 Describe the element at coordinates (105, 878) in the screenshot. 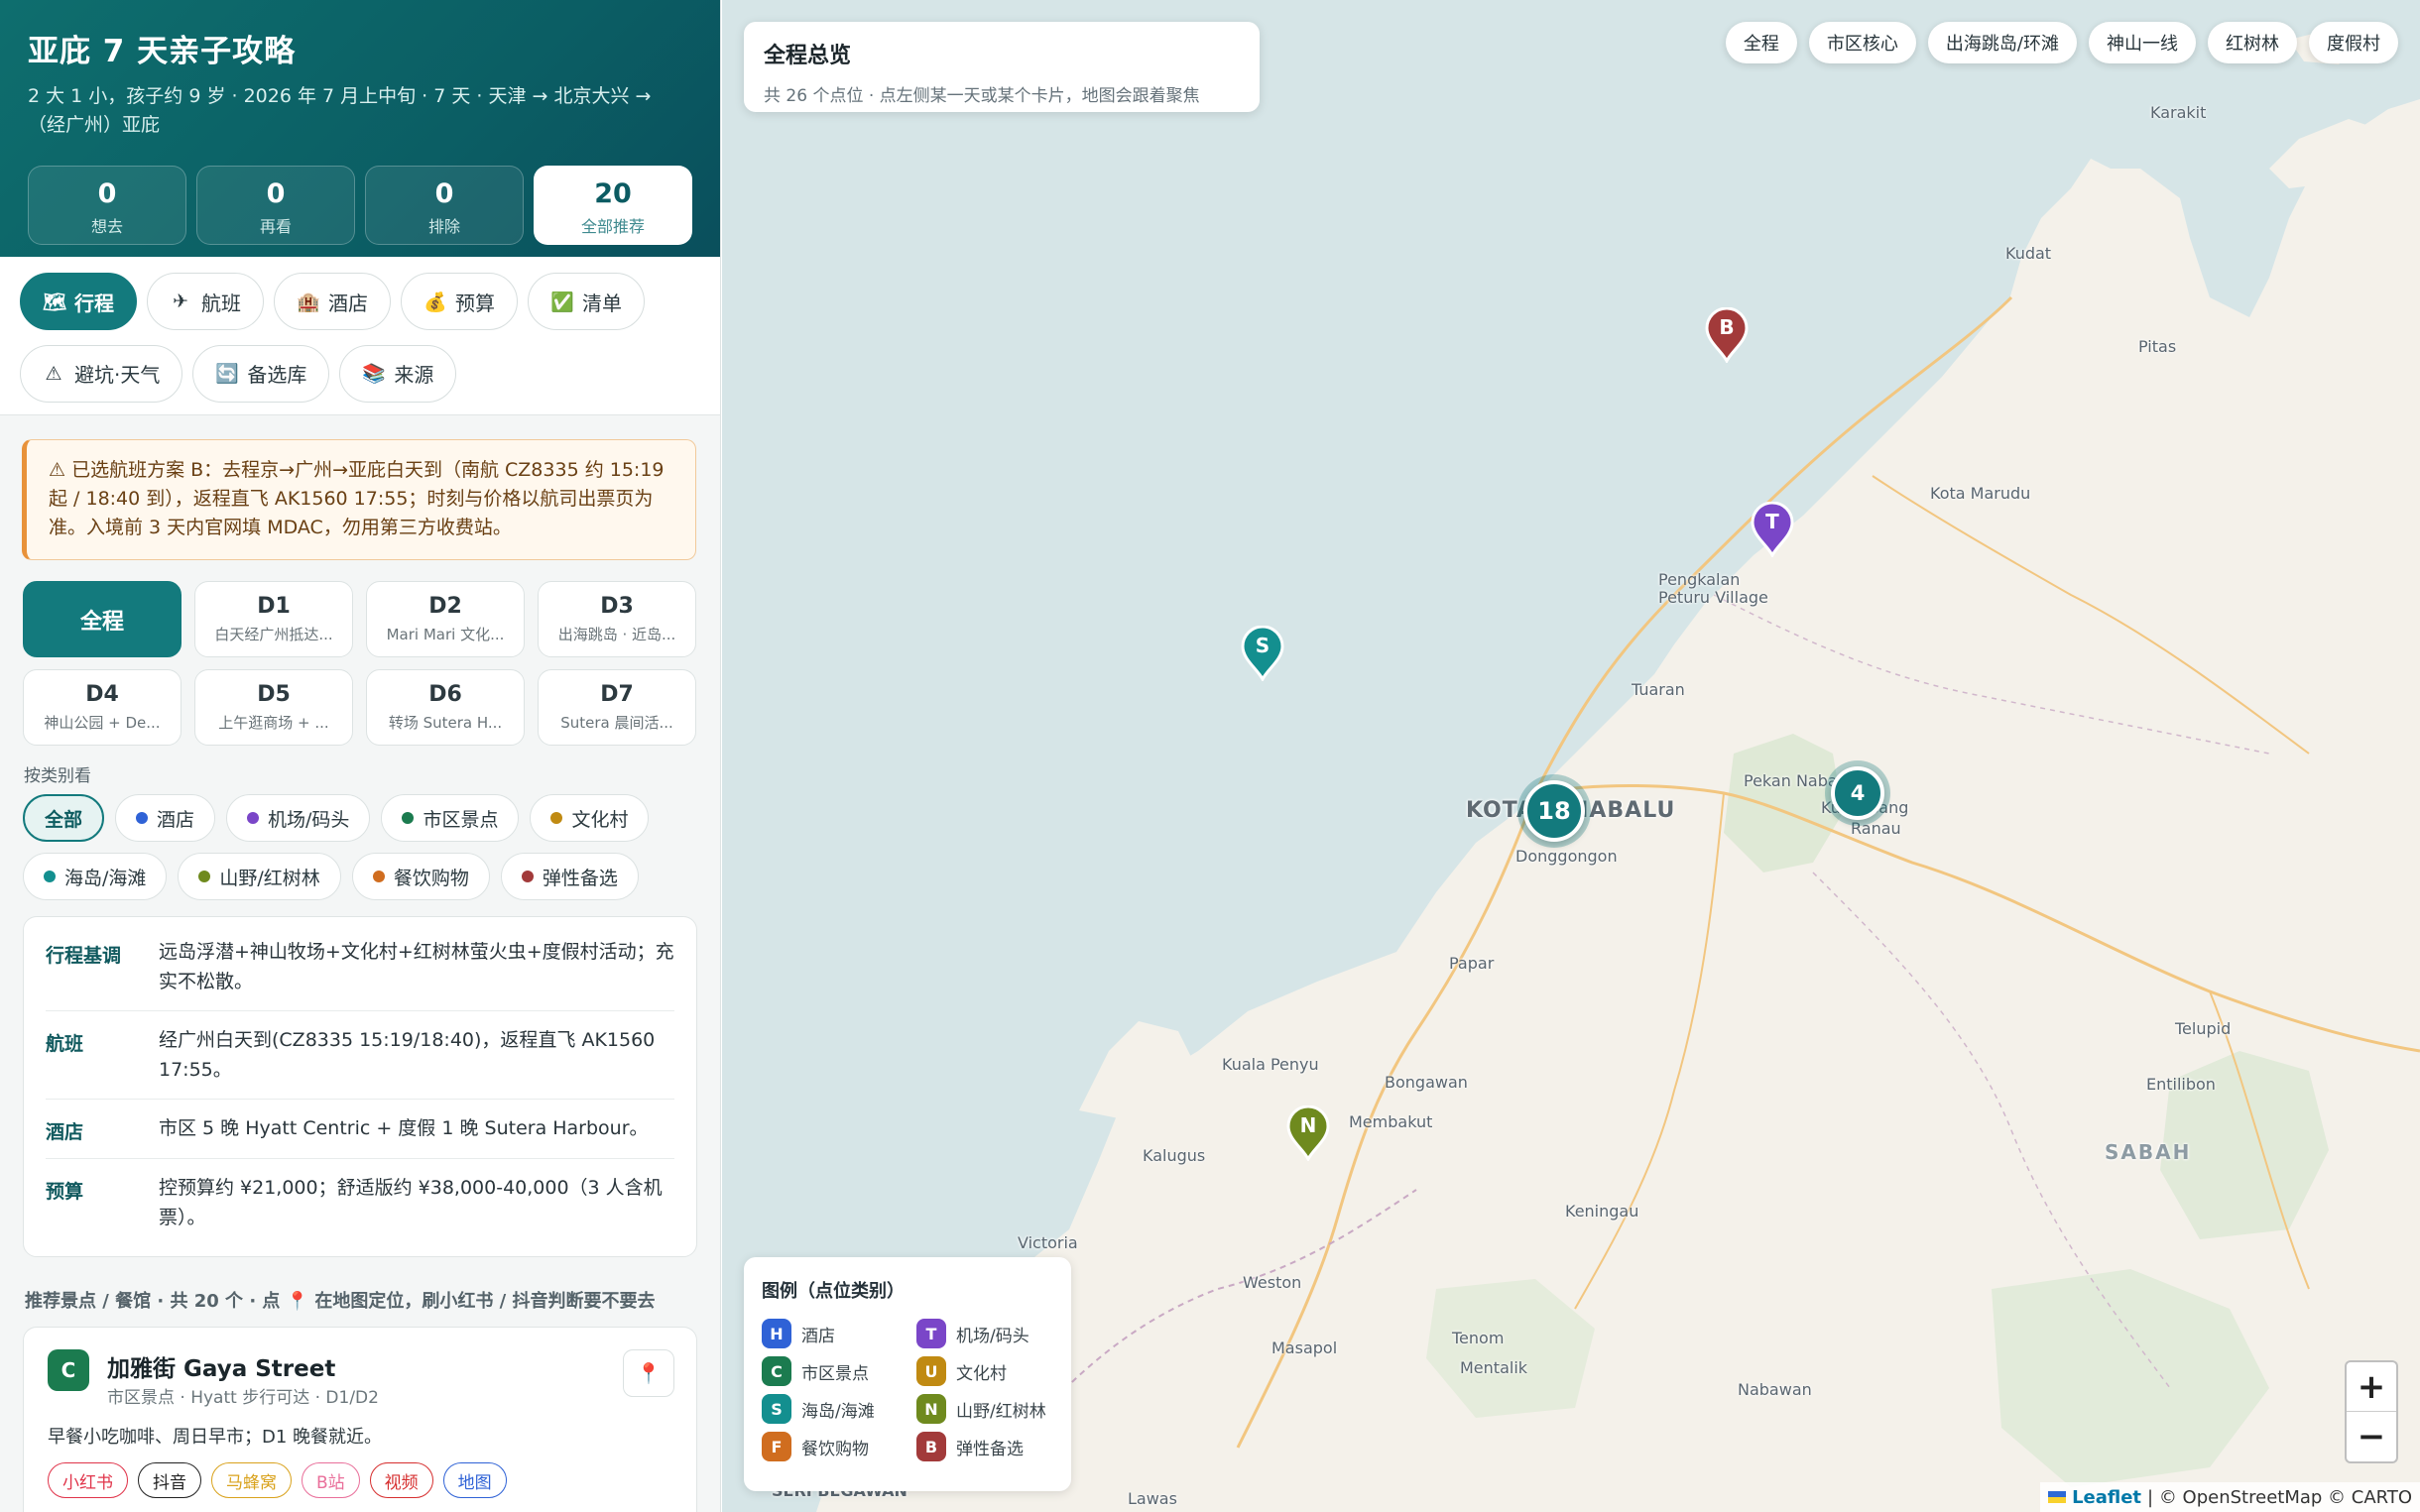

I see `filter-label: 海岛/海滩` at that location.